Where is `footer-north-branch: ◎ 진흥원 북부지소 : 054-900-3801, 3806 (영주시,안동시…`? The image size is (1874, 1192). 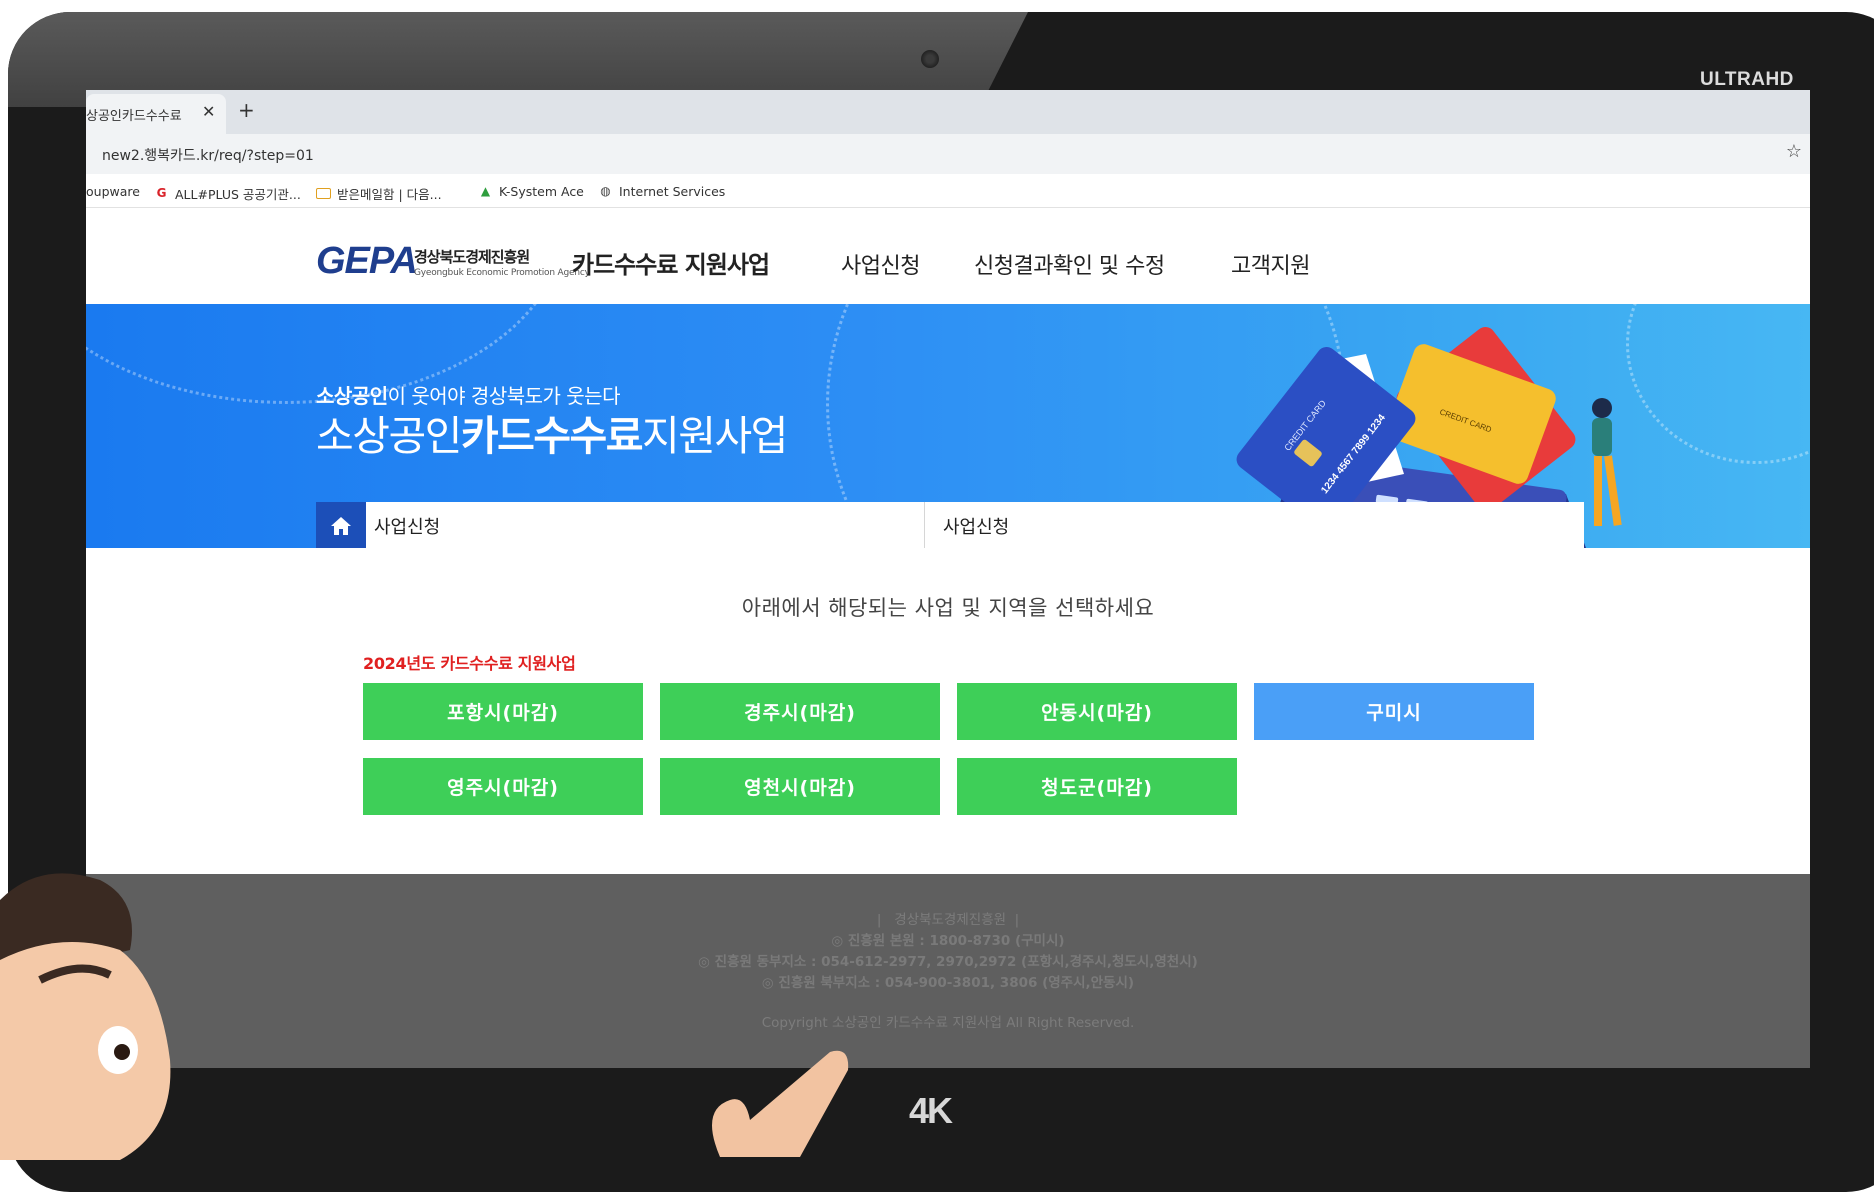
footer-north-branch: ◎ 진흥원 북부지소 : 054-900-3801, 3806 (영주시,안동시… is located at coordinates (948, 983).